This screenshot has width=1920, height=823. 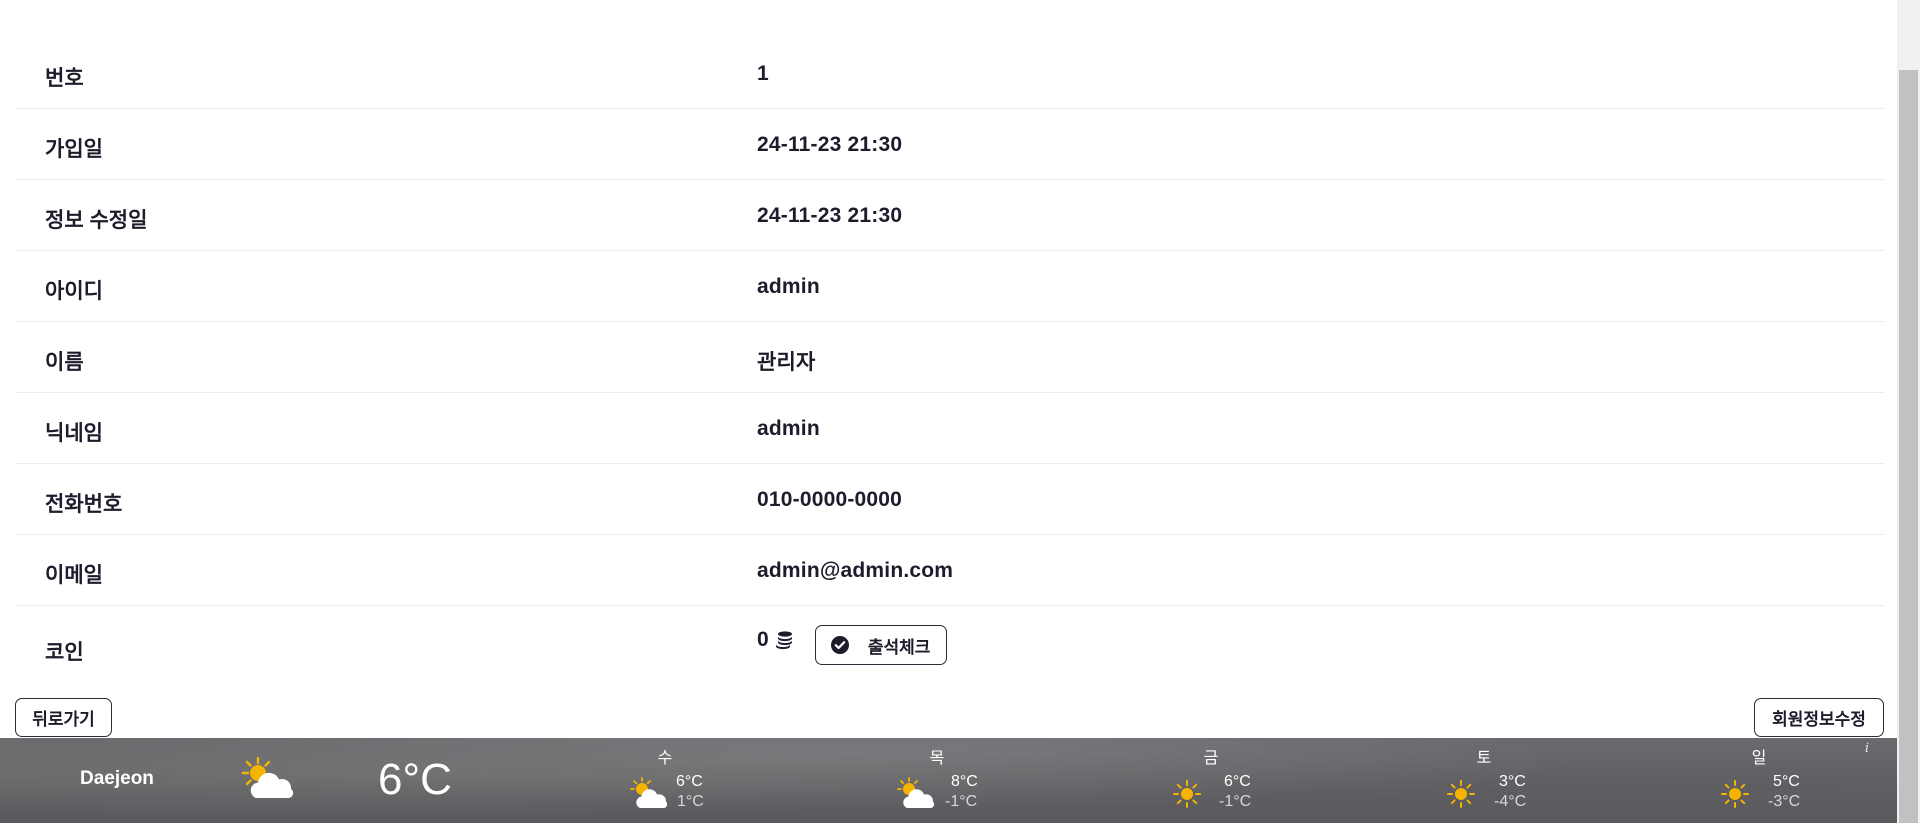 I want to click on edit-profile-button: 회원정보수정, so click(x=1819, y=717).